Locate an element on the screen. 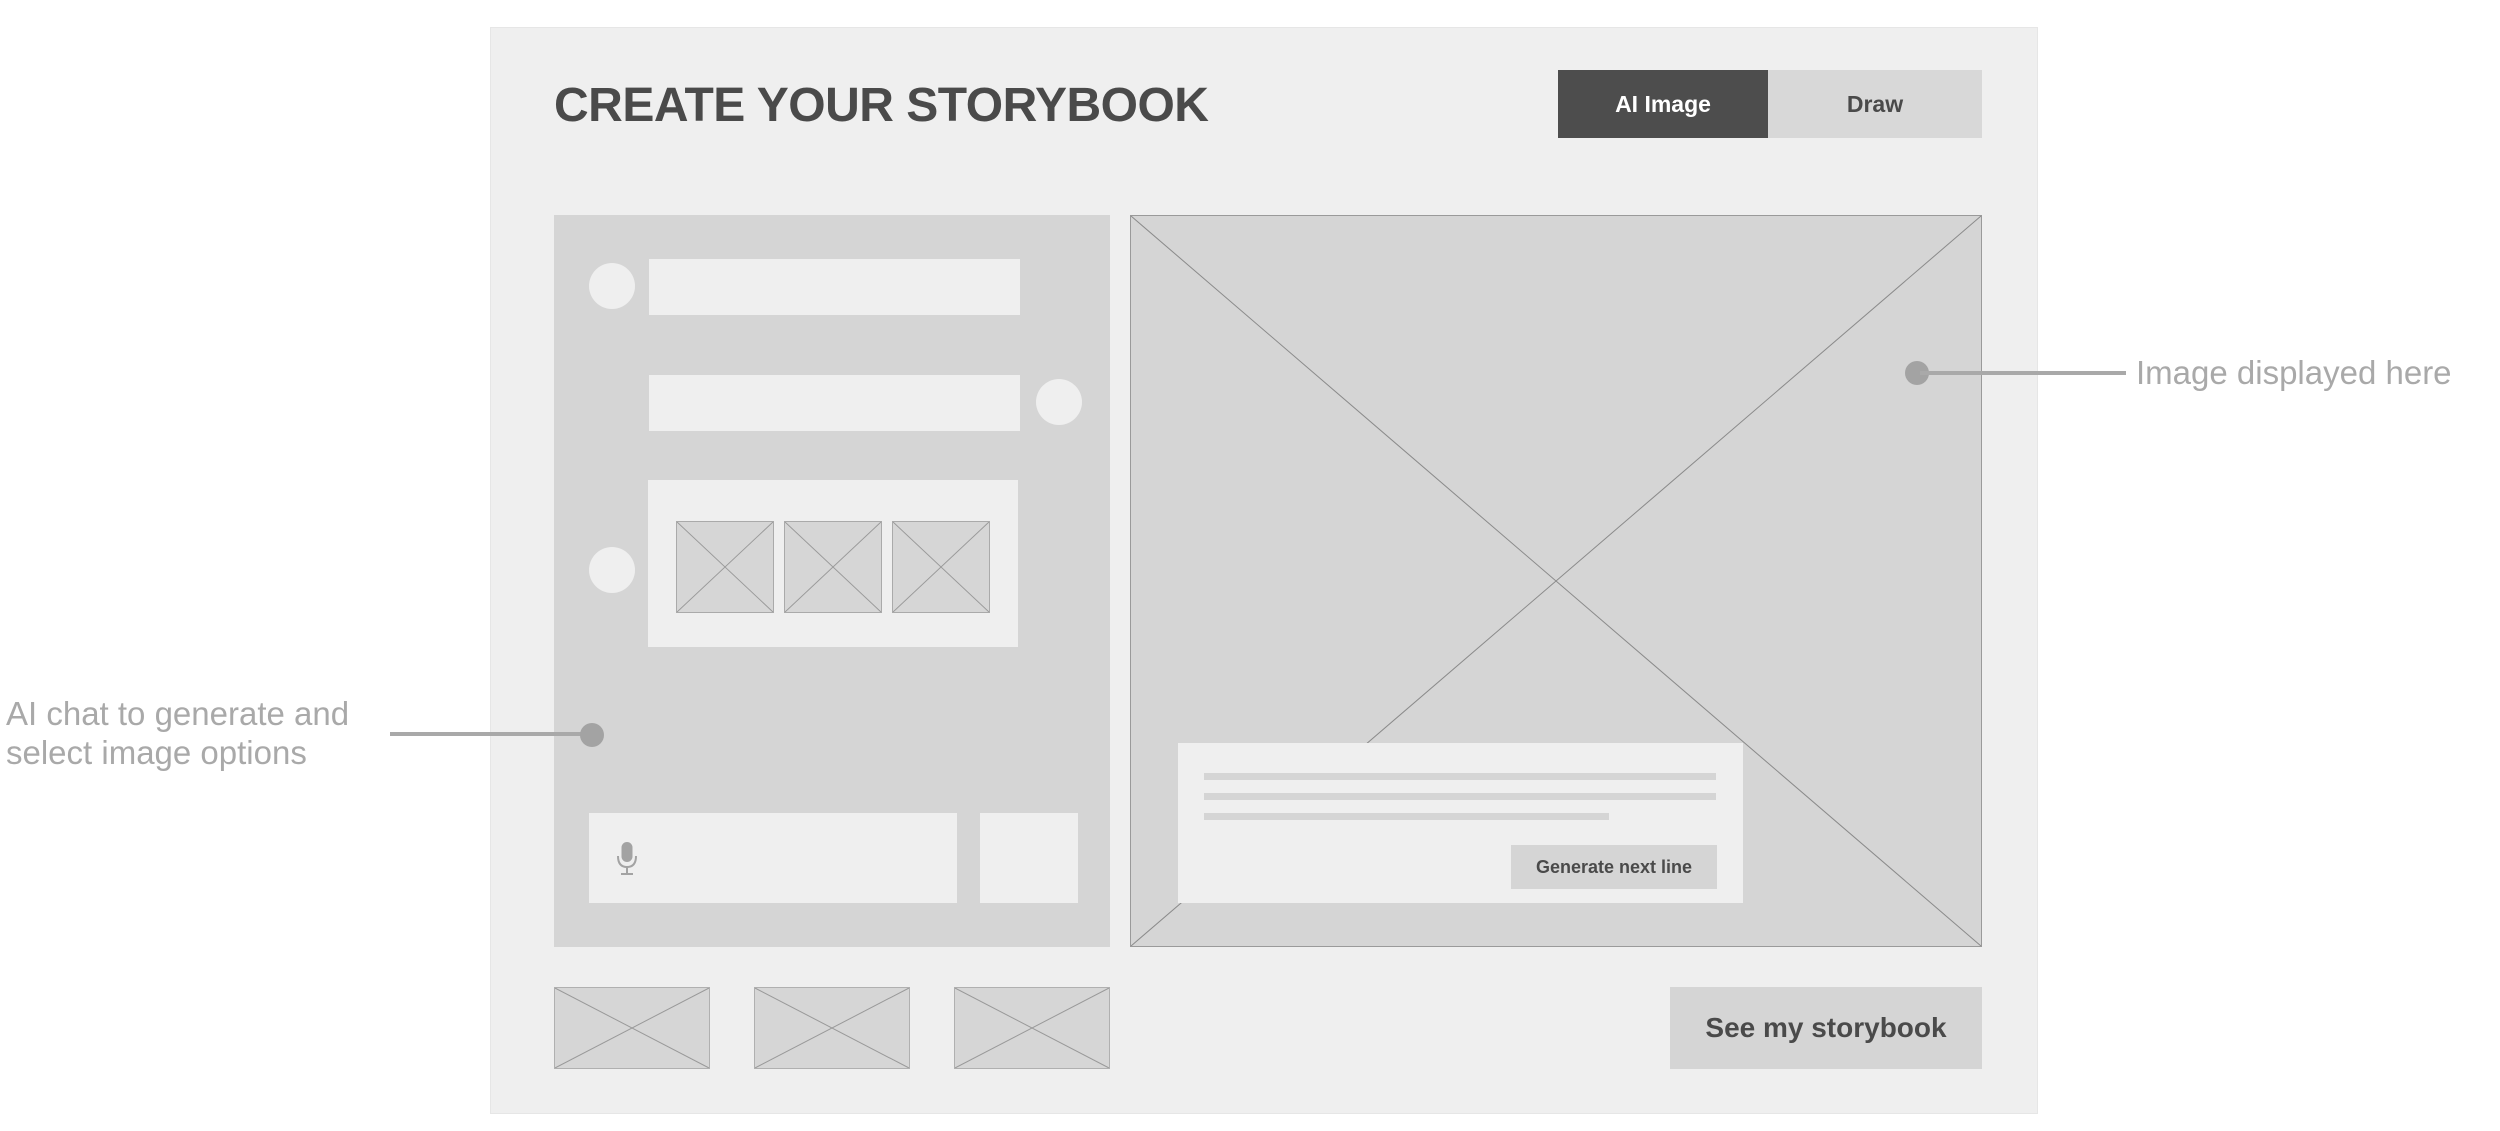 This screenshot has height=1131, width=2500. annotation-chat-line-2: select image options is located at coordinates (156, 752).